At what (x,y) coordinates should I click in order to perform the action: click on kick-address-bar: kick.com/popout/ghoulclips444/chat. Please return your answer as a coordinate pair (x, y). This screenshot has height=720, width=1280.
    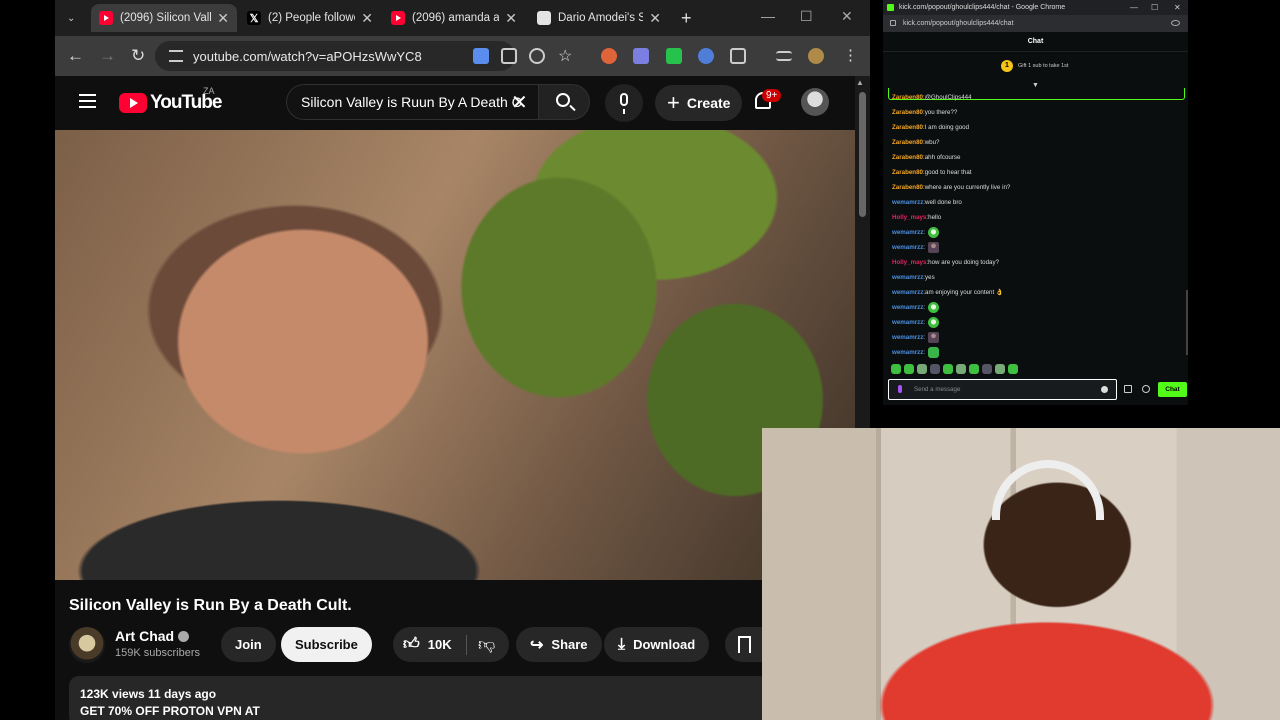
    Looking at the image, I should click on (1035, 23).